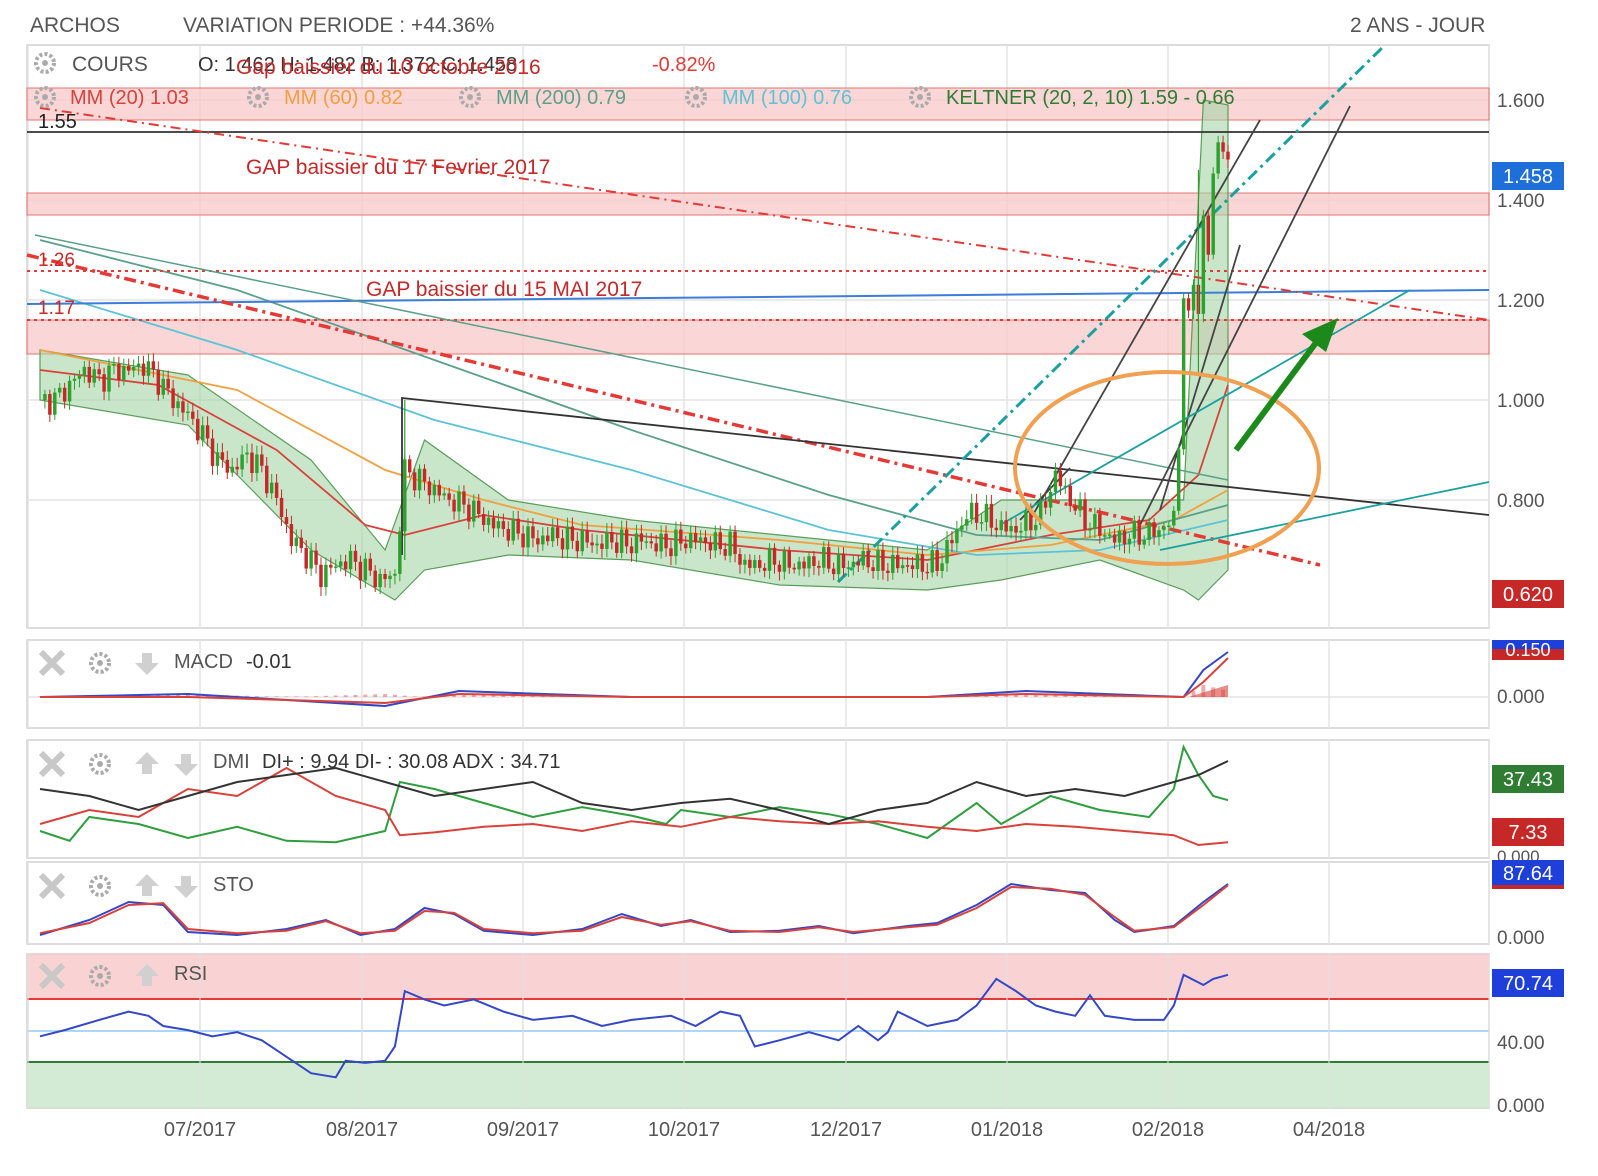 Image resolution: width=1598 pixels, height=1176 pixels. I want to click on macd-value: -0.01, so click(269, 662).